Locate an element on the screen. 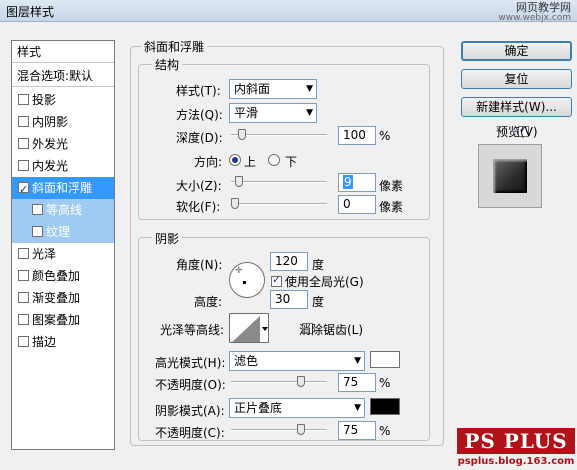 Image resolution: width=577 pixels, height=470 pixels. technique-dropdown: 平滑 ▼ is located at coordinates (273, 113).